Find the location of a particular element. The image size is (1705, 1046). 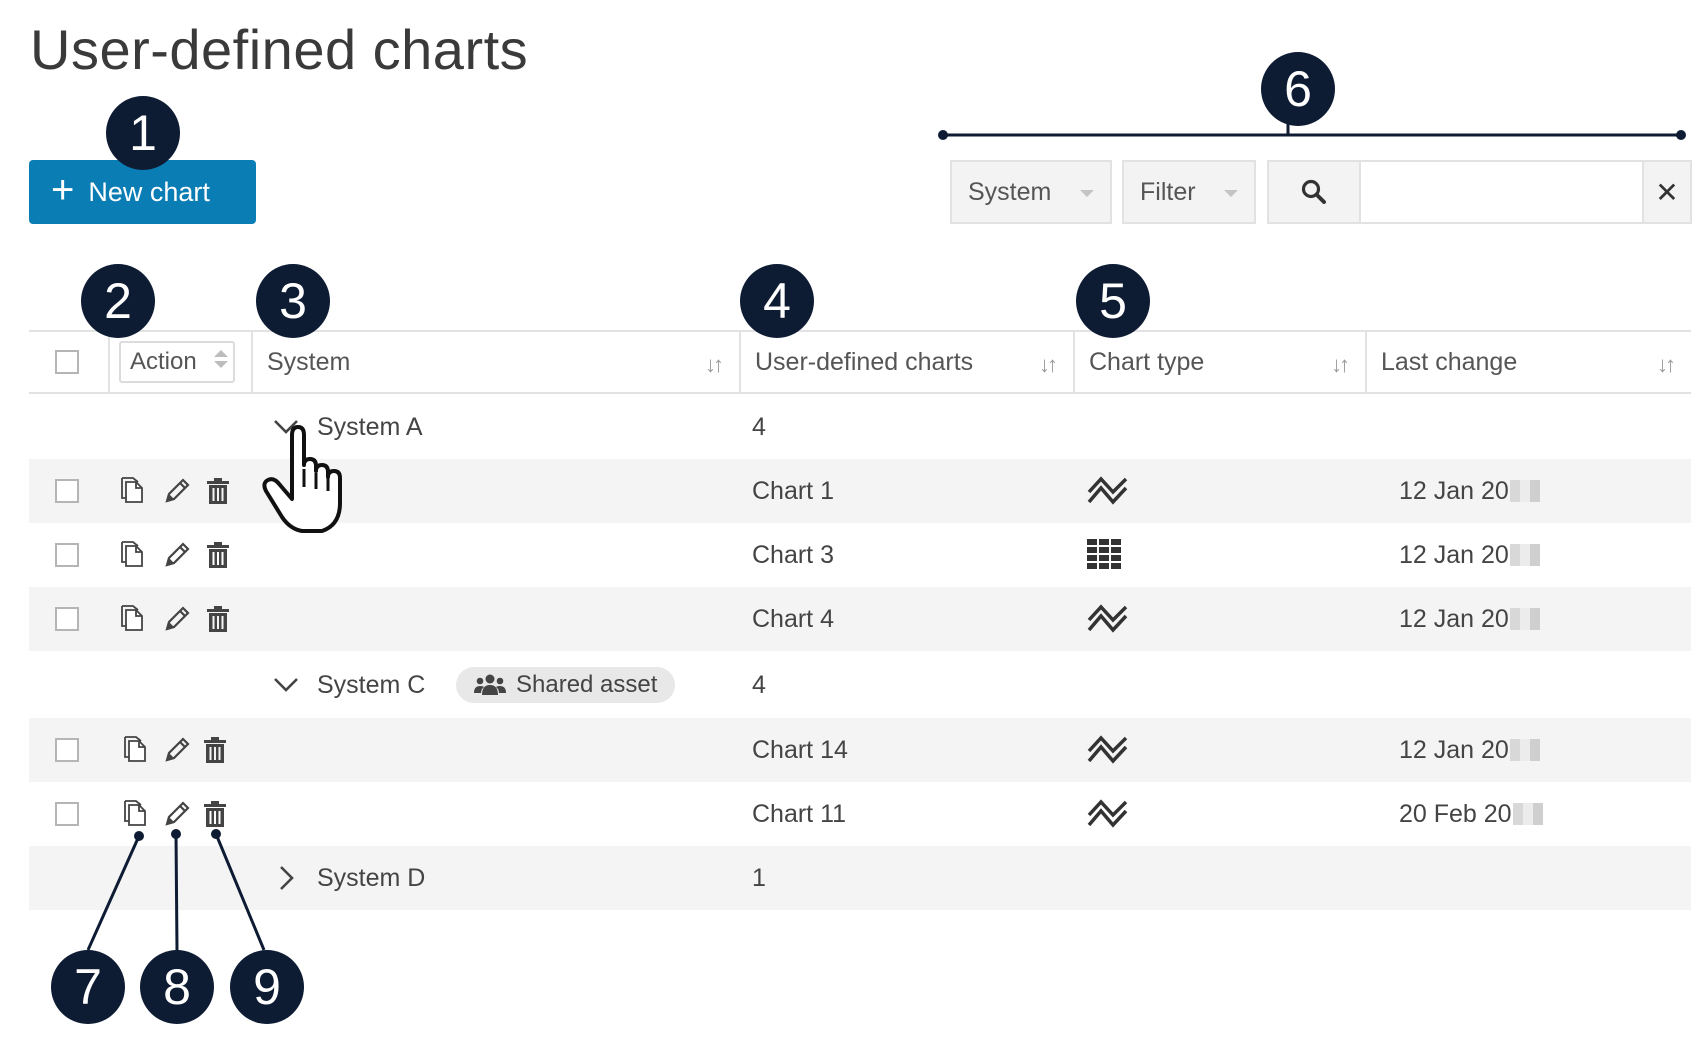

last-change: 20 Feb 20 is located at coordinates (1471, 814).